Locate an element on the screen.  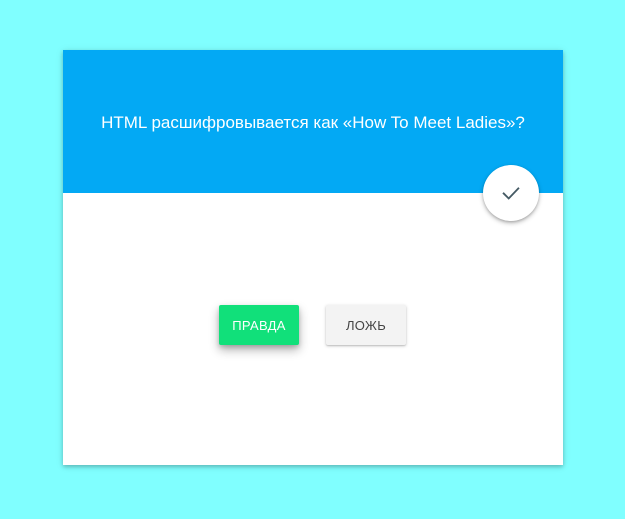
check-icon is located at coordinates (511, 193).